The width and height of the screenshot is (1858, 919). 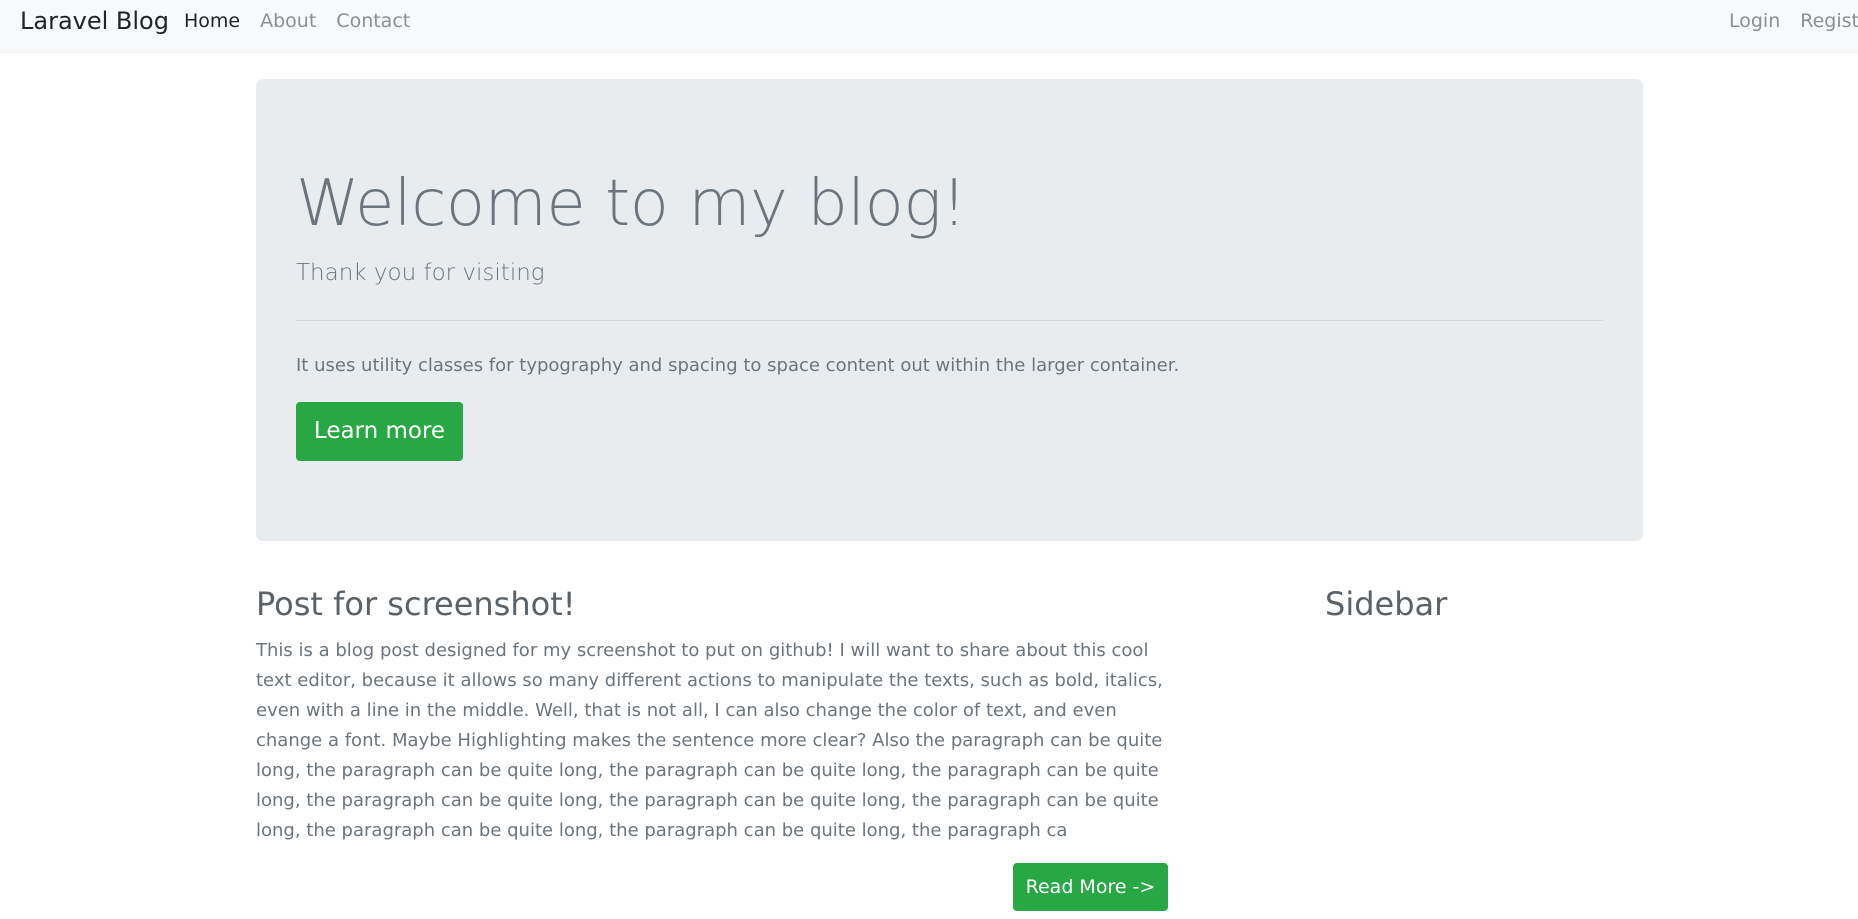 I want to click on jumbotron-divider, so click(x=949, y=320).